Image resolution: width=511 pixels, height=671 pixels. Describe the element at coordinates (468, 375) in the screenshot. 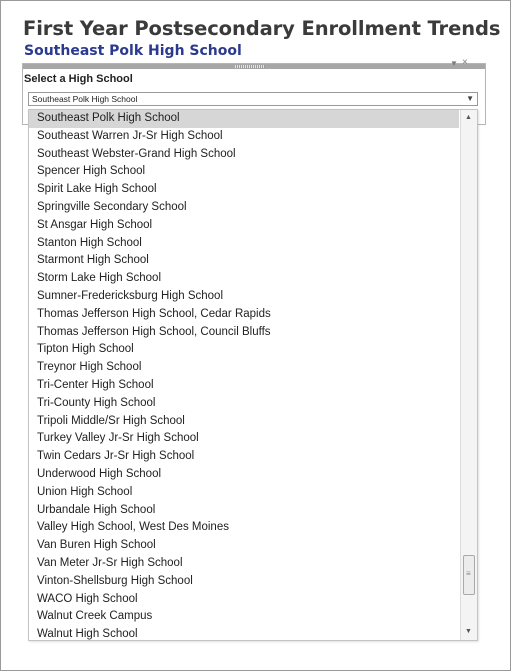

I see `scrollbar: ▲ ≡ ▼` at that location.